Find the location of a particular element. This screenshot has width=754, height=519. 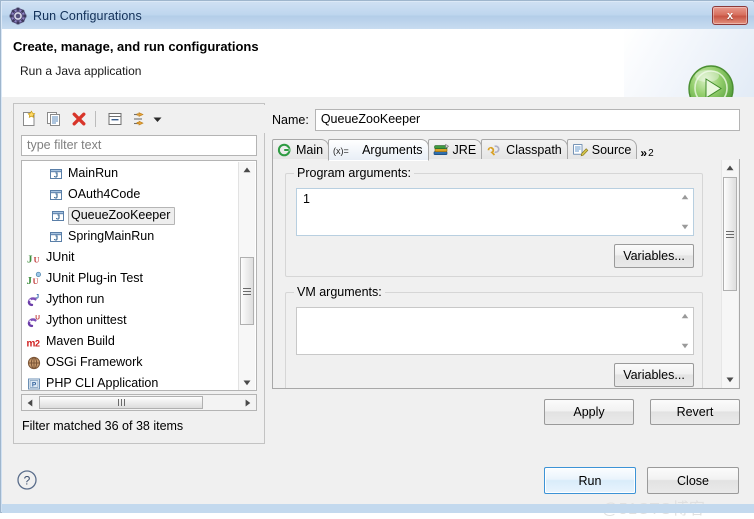

tree-item-label: Jython run is located at coordinates (75, 299).